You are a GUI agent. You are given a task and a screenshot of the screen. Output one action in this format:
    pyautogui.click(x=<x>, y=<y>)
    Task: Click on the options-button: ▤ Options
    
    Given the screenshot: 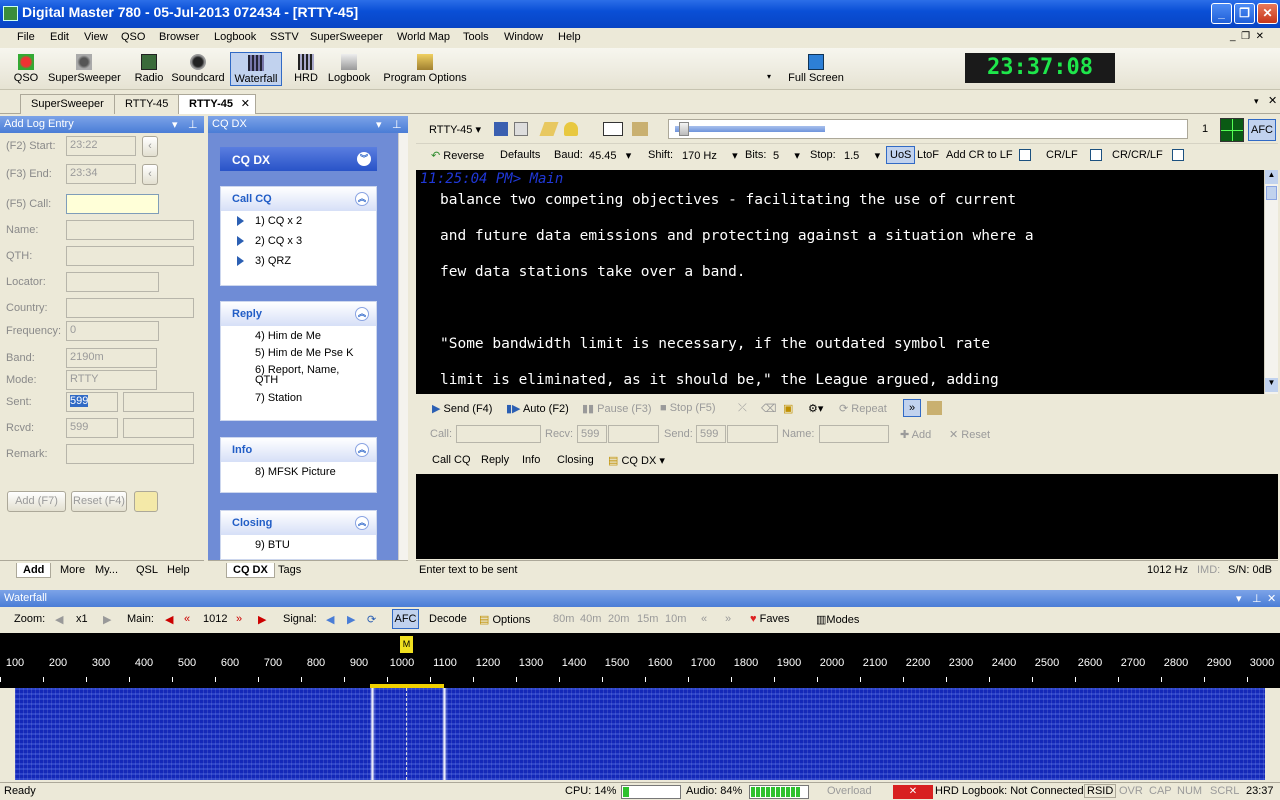 What is the action you would take?
    pyautogui.click(x=504, y=619)
    